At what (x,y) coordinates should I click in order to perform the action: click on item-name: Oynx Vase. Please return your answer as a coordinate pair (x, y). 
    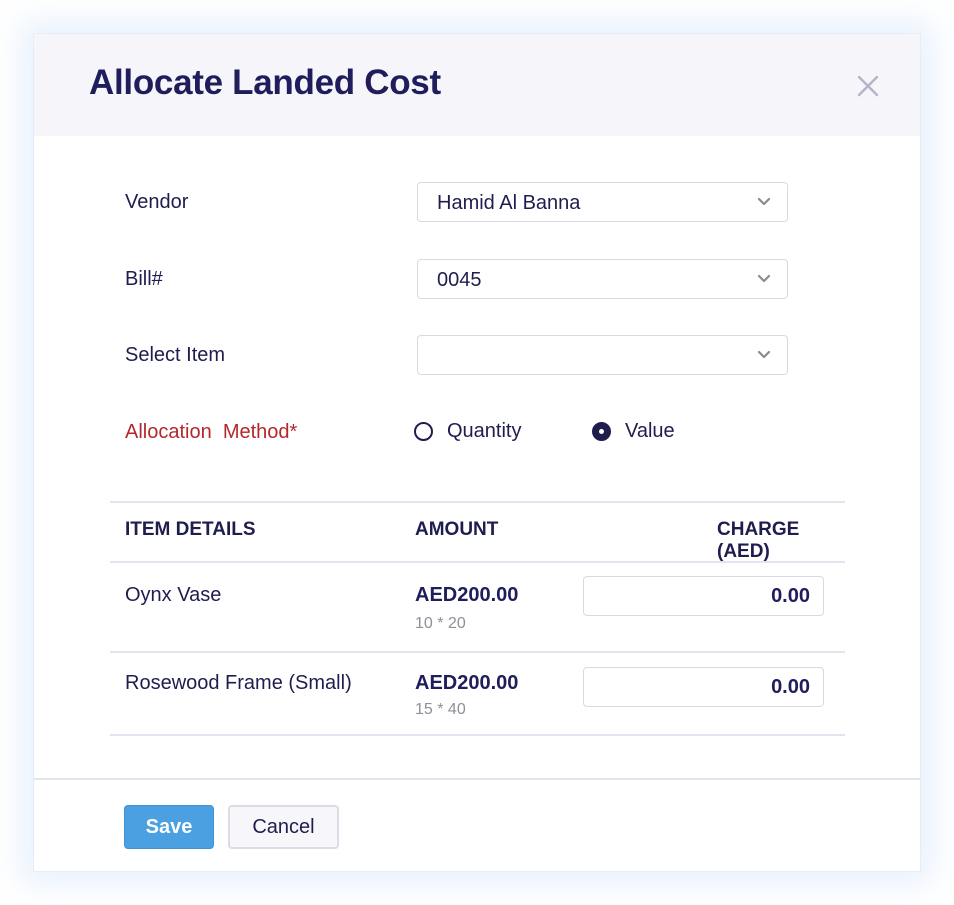
    Looking at the image, I should click on (173, 595).